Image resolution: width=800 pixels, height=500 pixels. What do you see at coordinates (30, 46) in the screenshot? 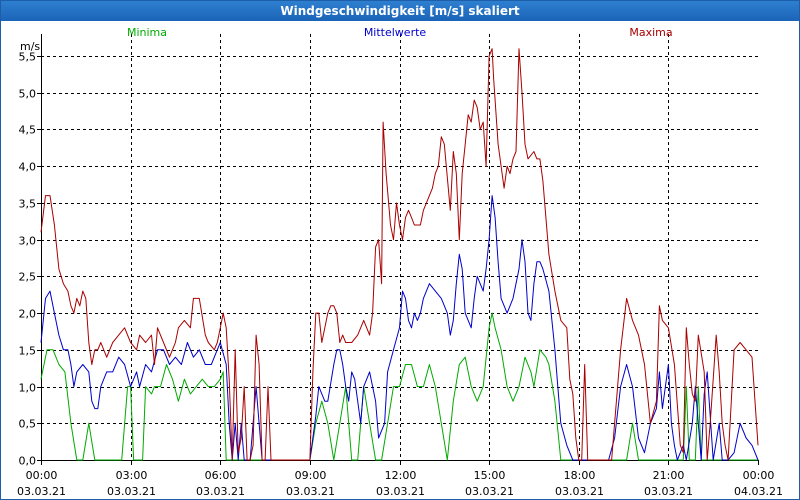
I see `y-axis-unit: m/s` at bounding box center [30, 46].